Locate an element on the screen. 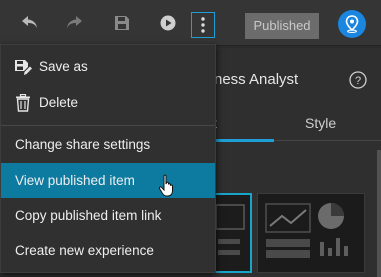  menu-item-view-published-item: View published item is located at coordinates (108, 180).